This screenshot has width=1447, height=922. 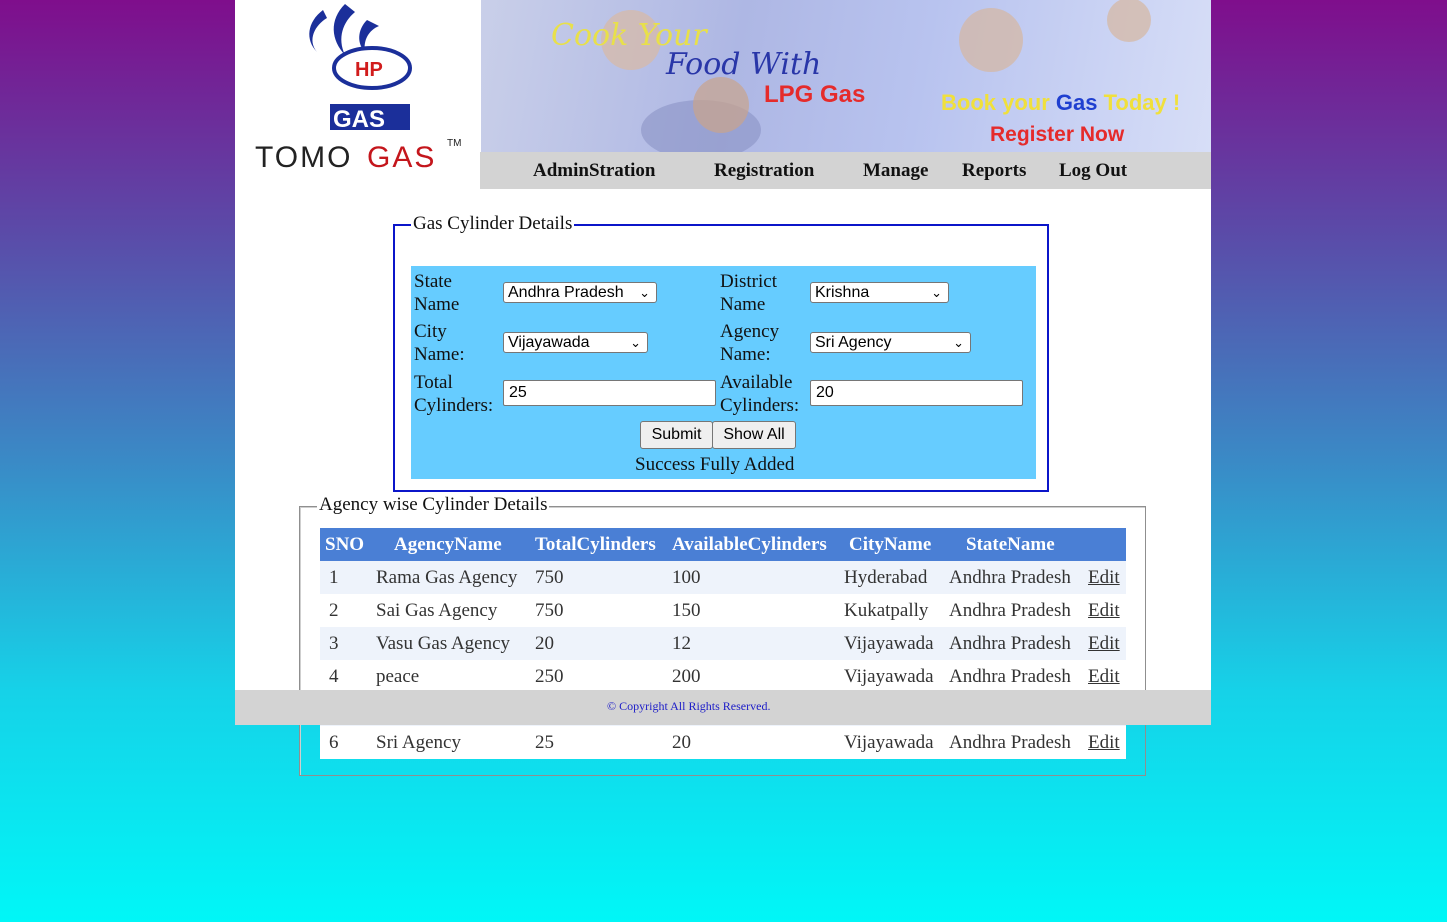 What do you see at coordinates (1010, 544) in the screenshot?
I see `header-state-name: StateName` at bounding box center [1010, 544].